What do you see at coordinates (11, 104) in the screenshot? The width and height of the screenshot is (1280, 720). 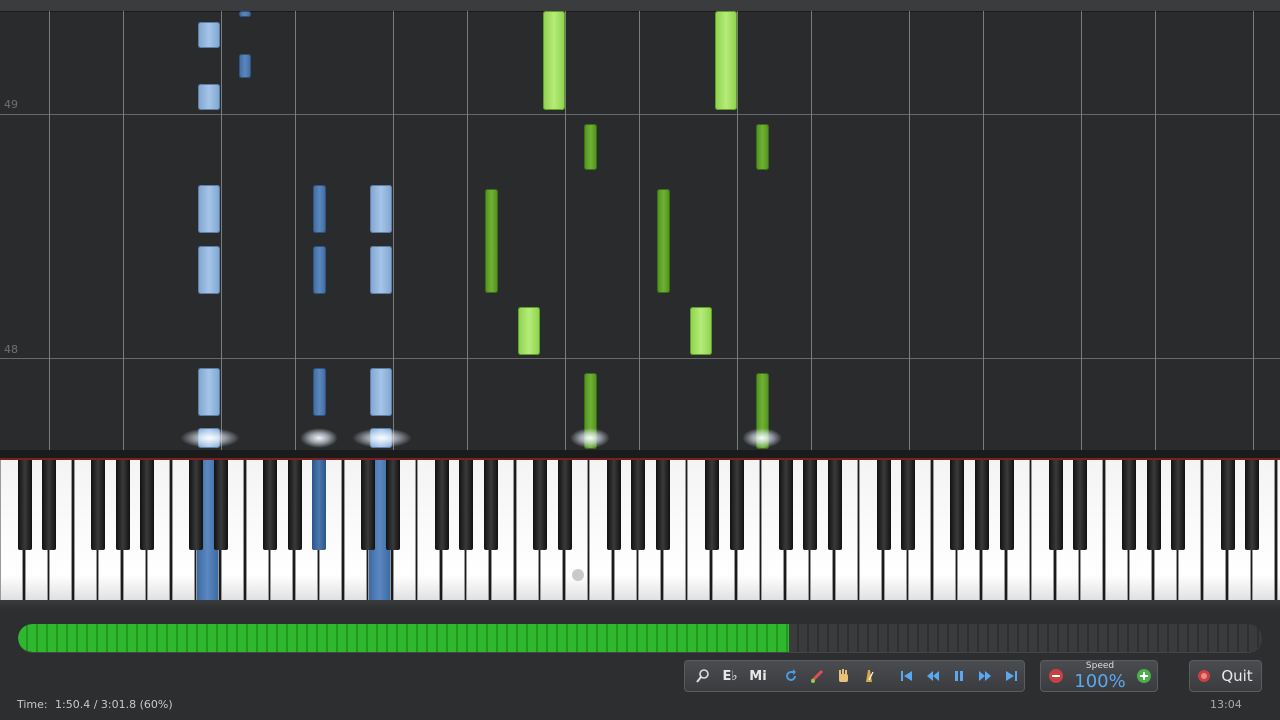 I see `measure-number-49: 49` at bounding box center [11, 104].